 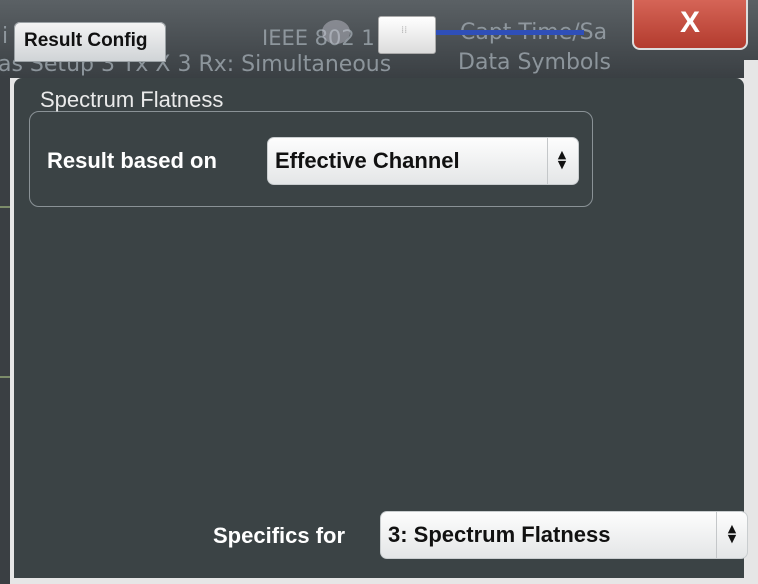 I want to click on dialog-title-tab: Result Config, so click(x=90, y=42).